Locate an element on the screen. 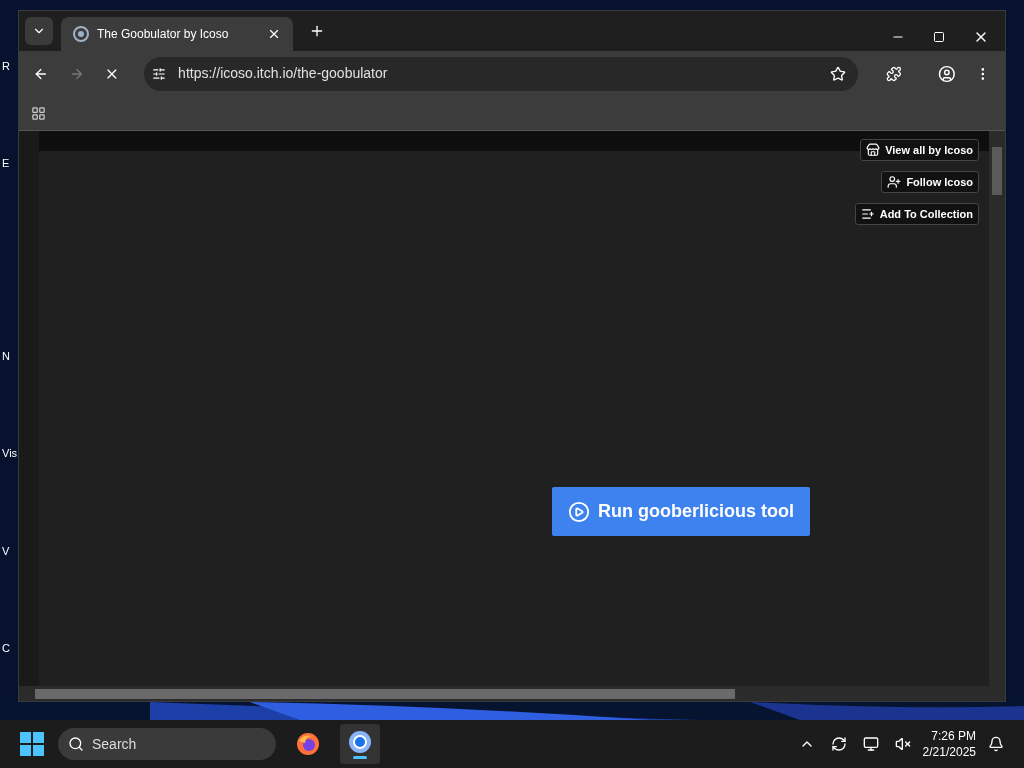 This screenshot has height=768, width=1024. clock-date: 2/21/2025 is located at coordinates (949, 752).